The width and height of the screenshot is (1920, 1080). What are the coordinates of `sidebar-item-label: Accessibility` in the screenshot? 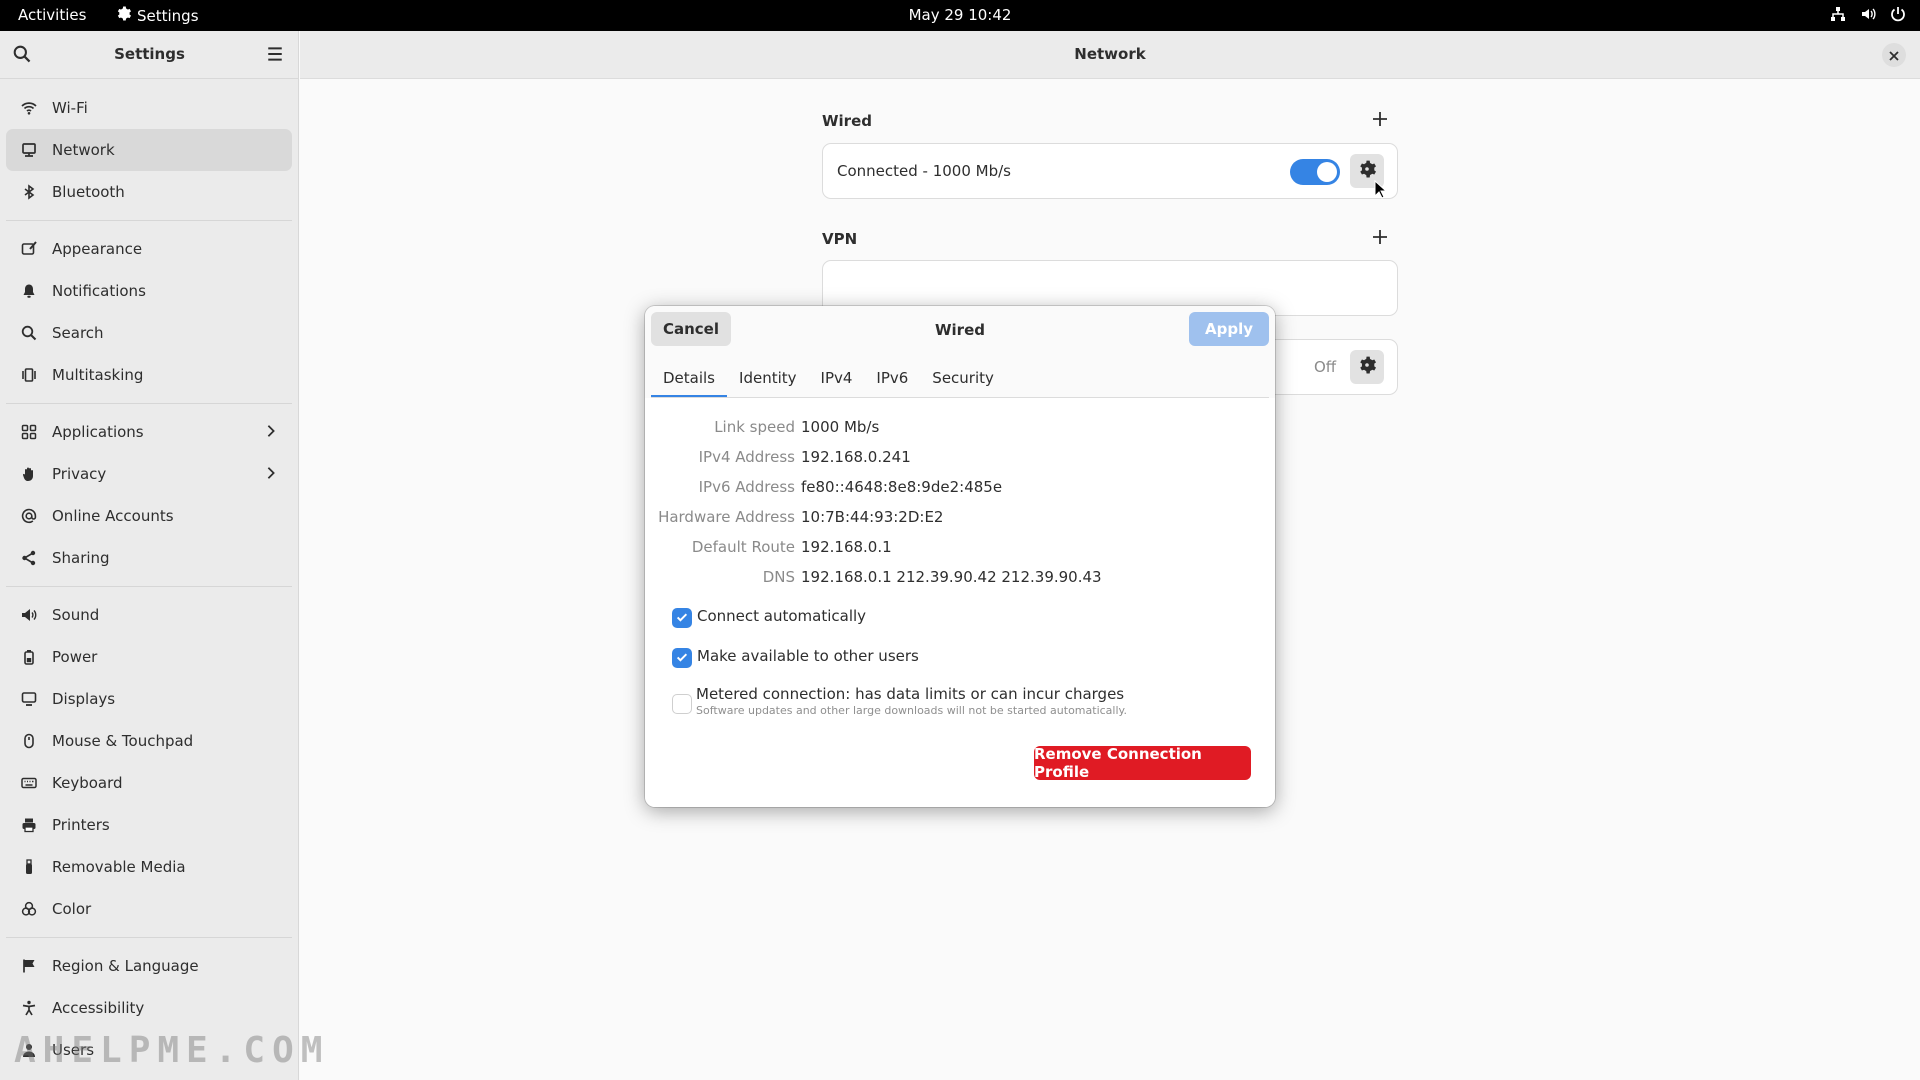 It's located at (98, 1008).